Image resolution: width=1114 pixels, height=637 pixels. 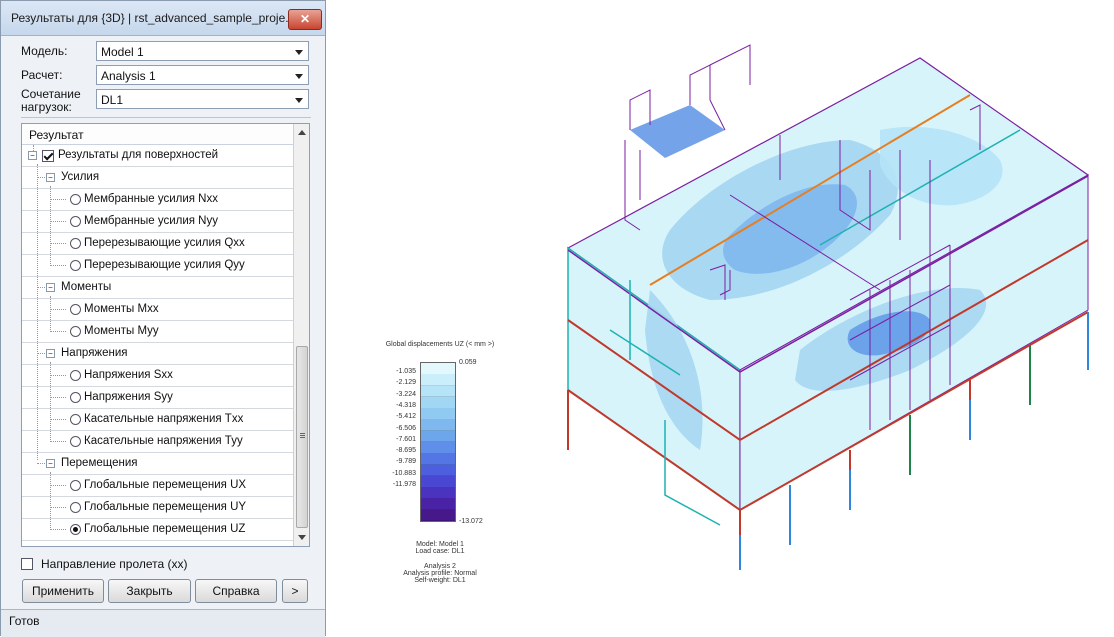 I want to click on tree-item-sxx: Напряжения Sxx, so click(x=157, y=376).